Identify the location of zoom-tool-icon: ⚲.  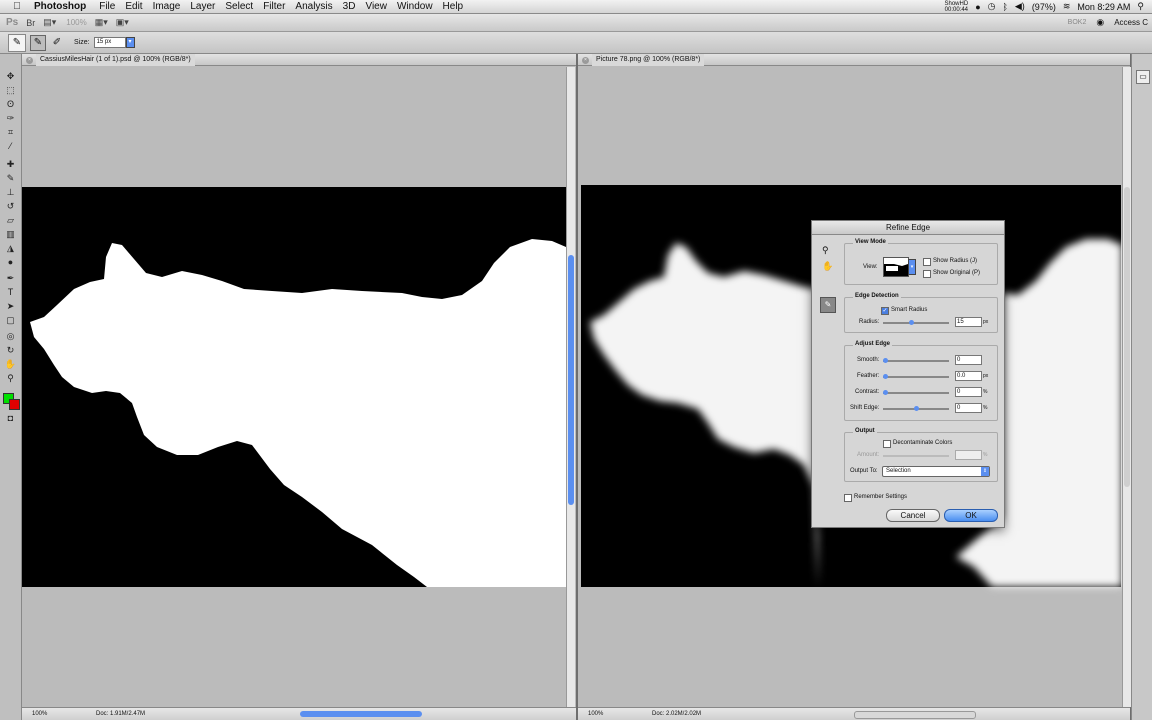
(825, 250).